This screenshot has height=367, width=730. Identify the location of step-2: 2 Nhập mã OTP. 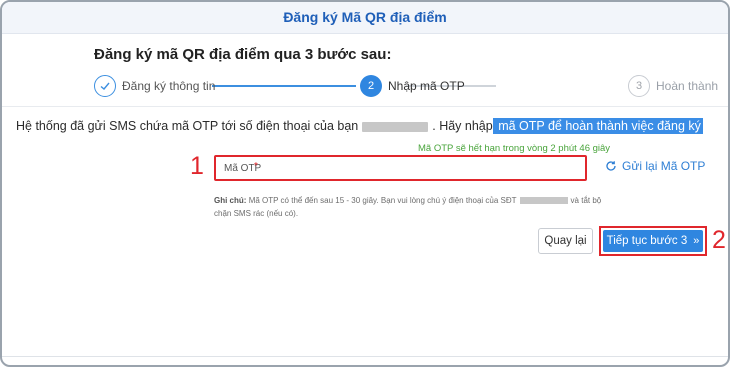
(412, 86).